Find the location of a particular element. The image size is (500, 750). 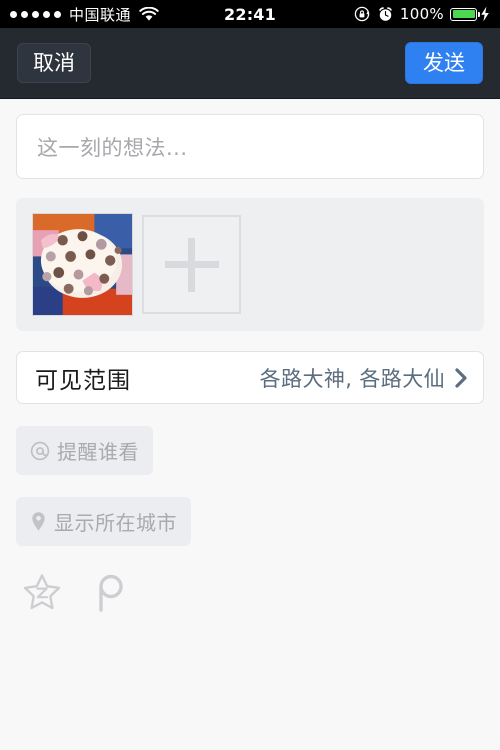

show-city-label: 显示所在城市 is located at coordinates (115, 523).